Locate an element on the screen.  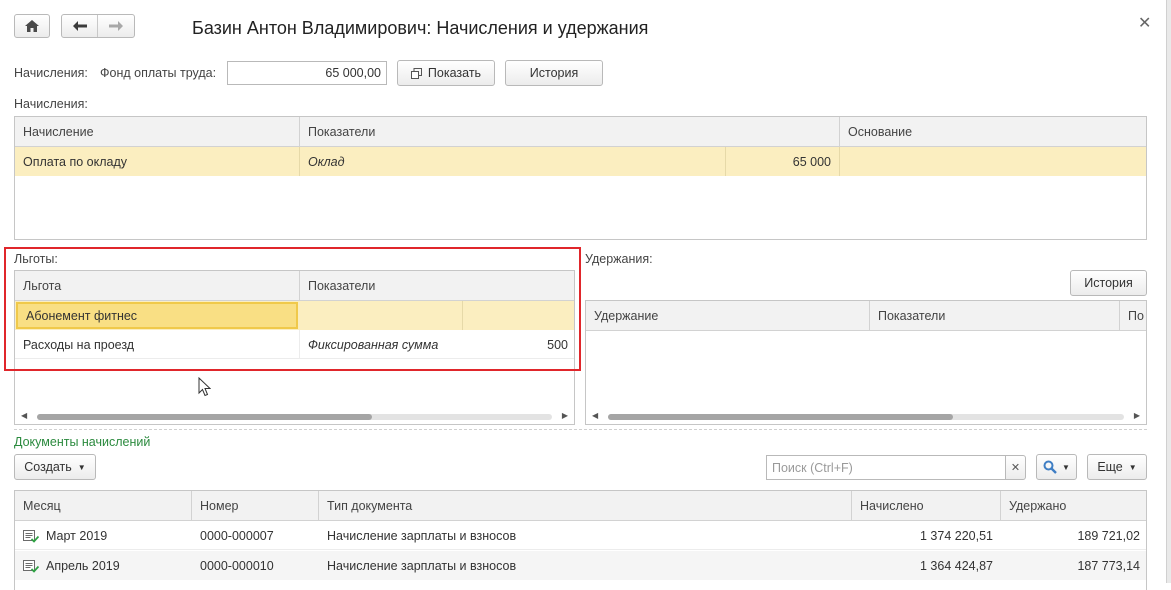
col-indicators: Показатели is located at coordinates (570, 132).